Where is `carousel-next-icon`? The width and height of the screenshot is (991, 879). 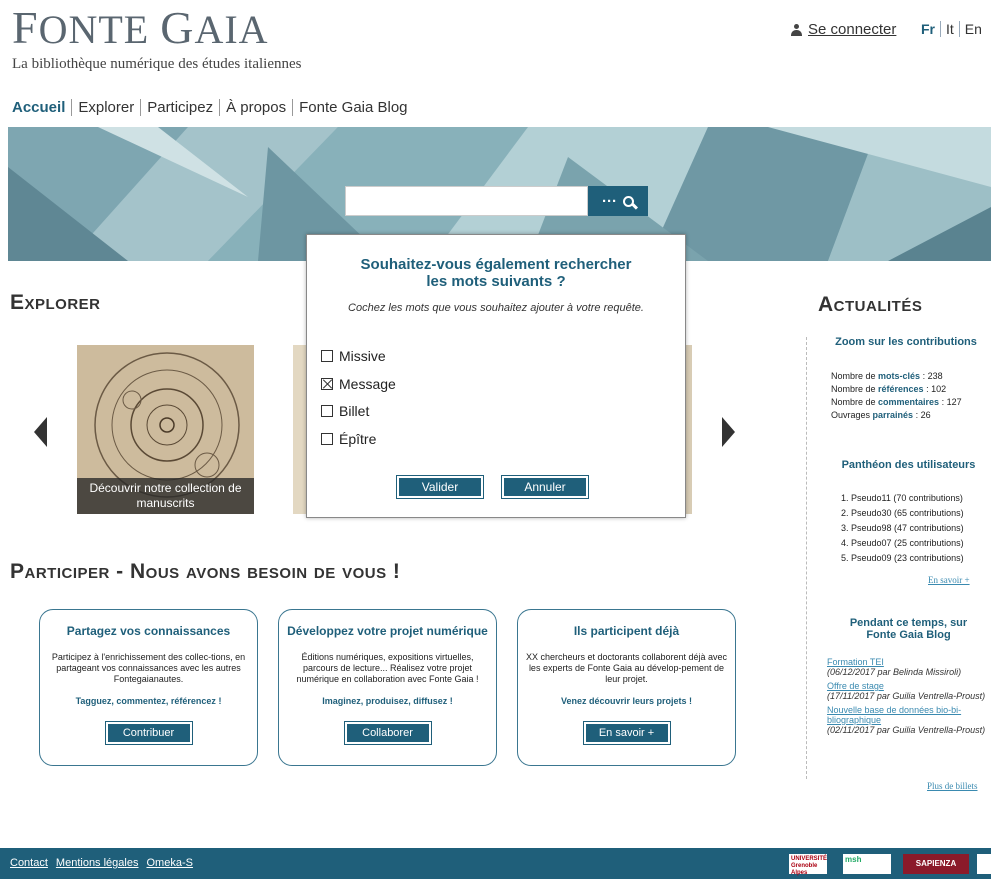
carousel-next-icon is located at coordinates (728, 432).